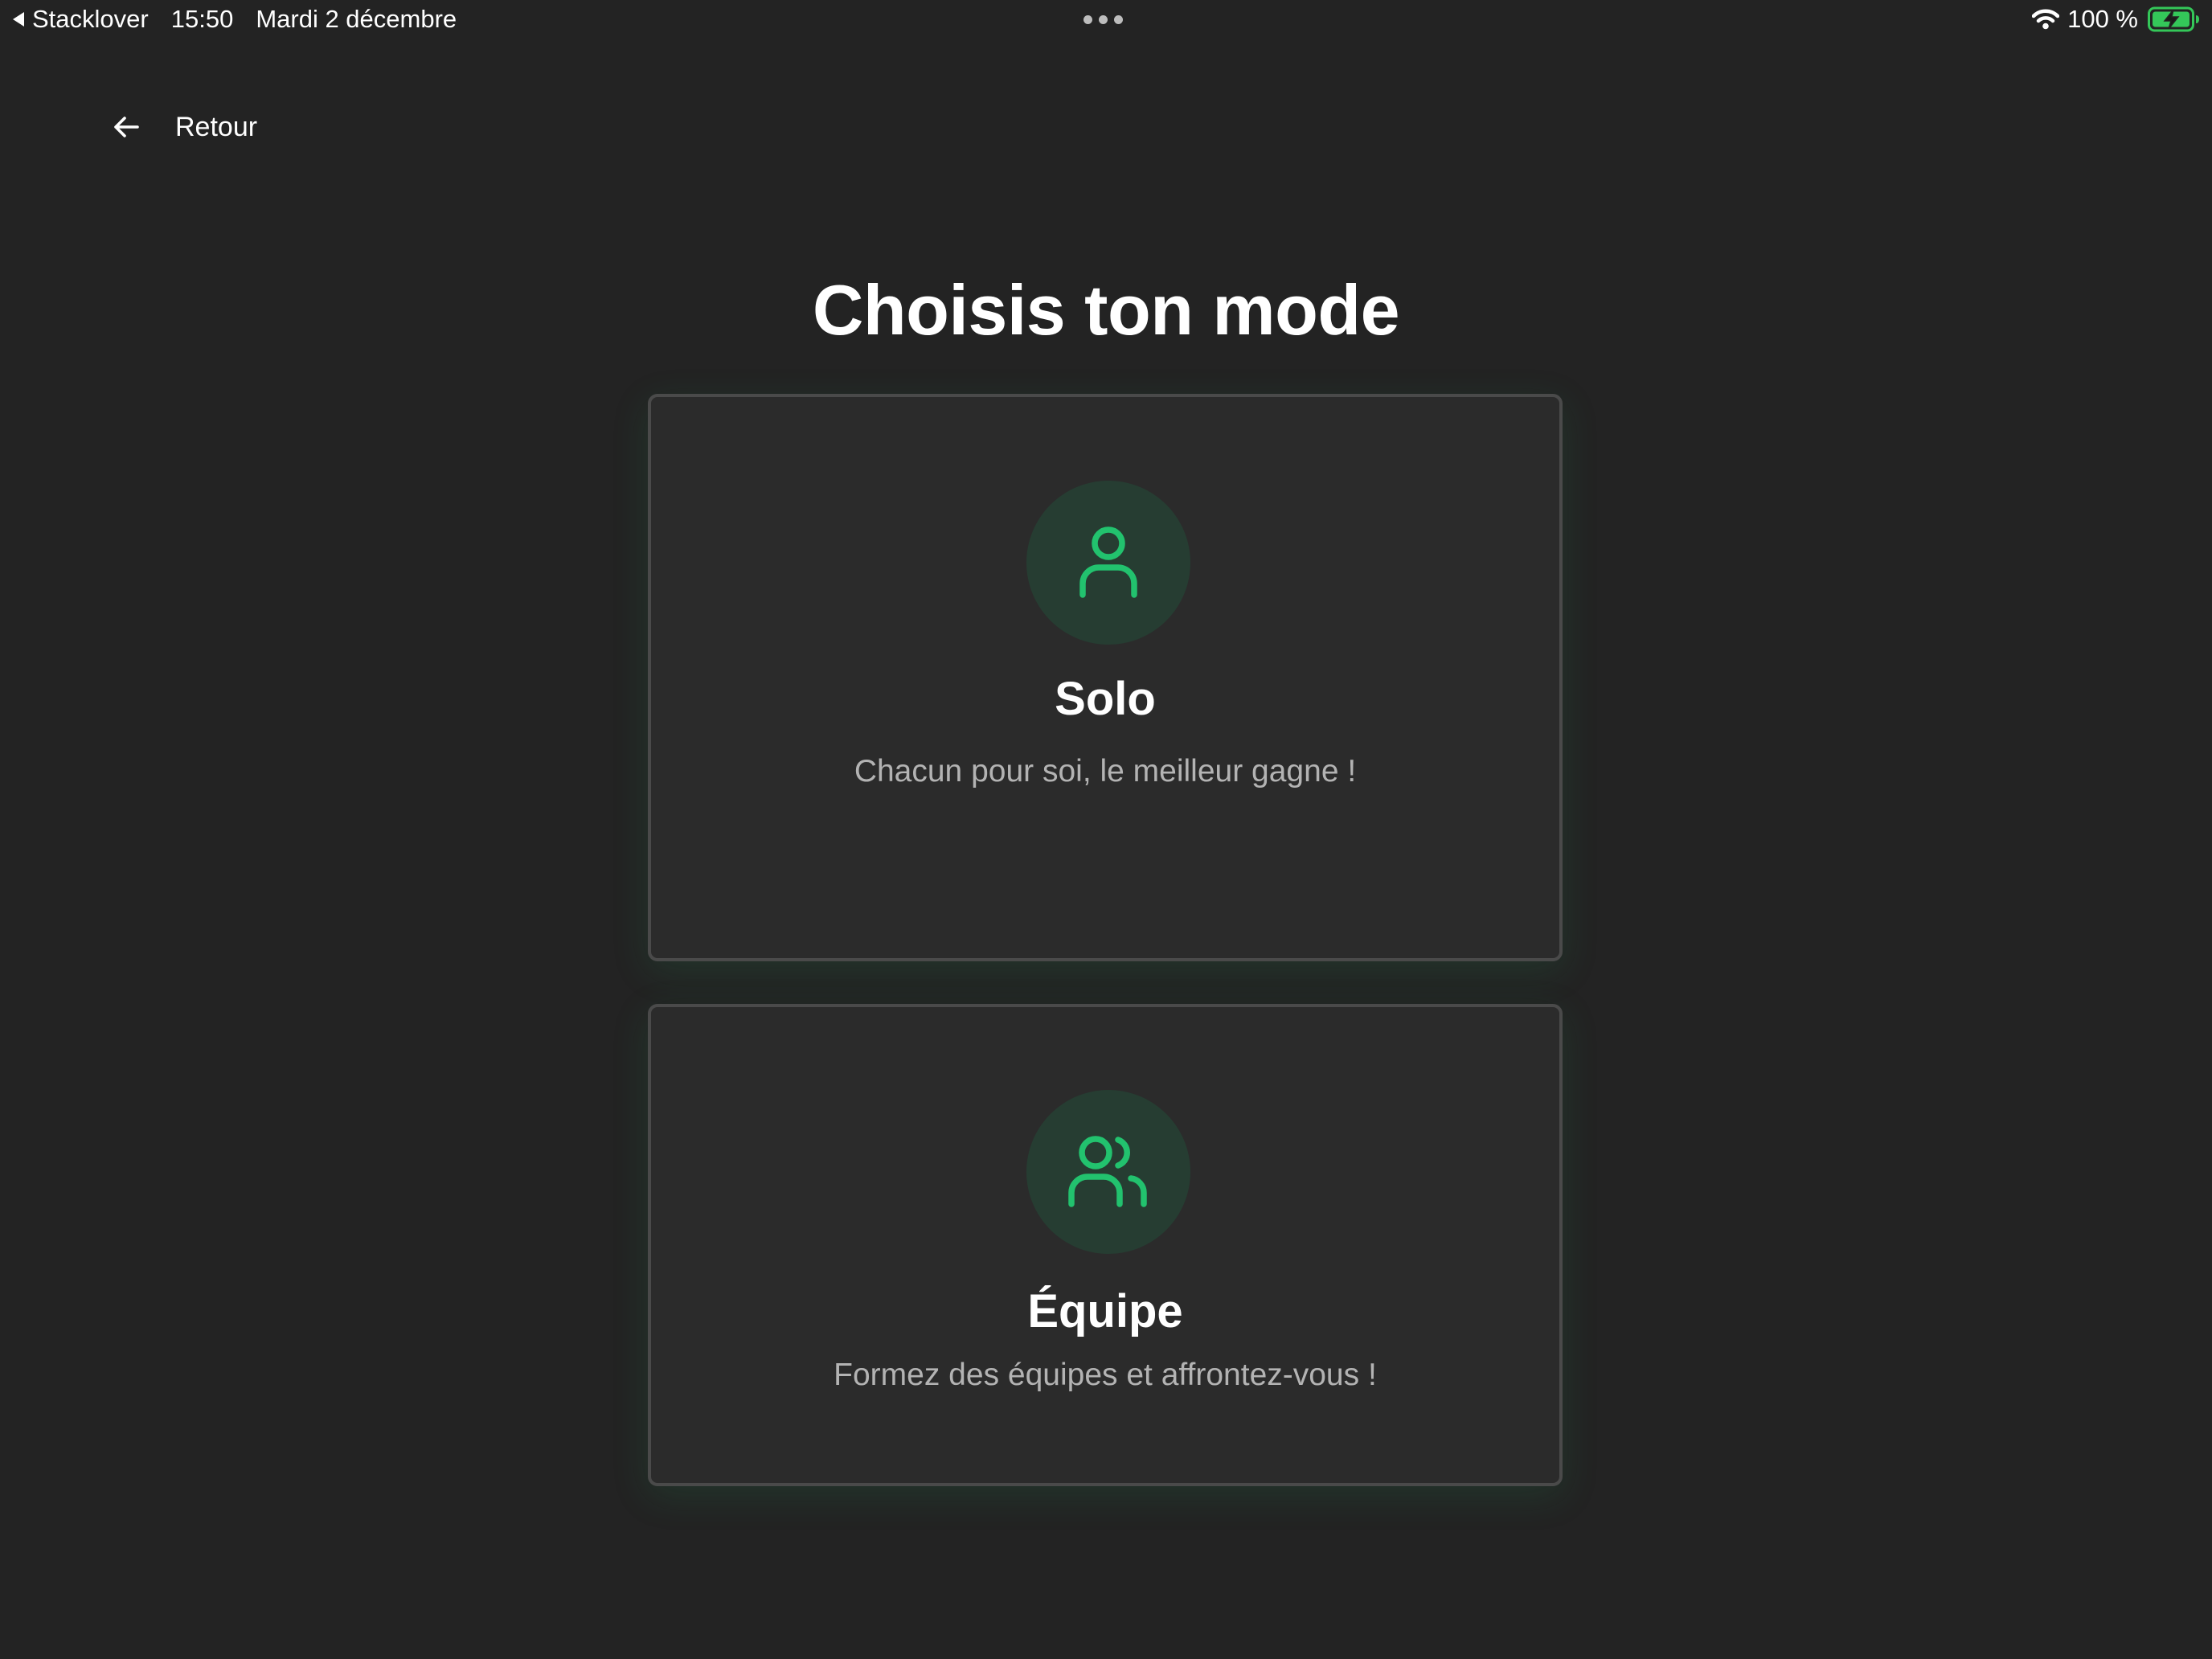  What do you see at coordinates (1103, 19) in the screenshot?
I see `multitasking-dots-icon` at bounding box center [1103, 19].